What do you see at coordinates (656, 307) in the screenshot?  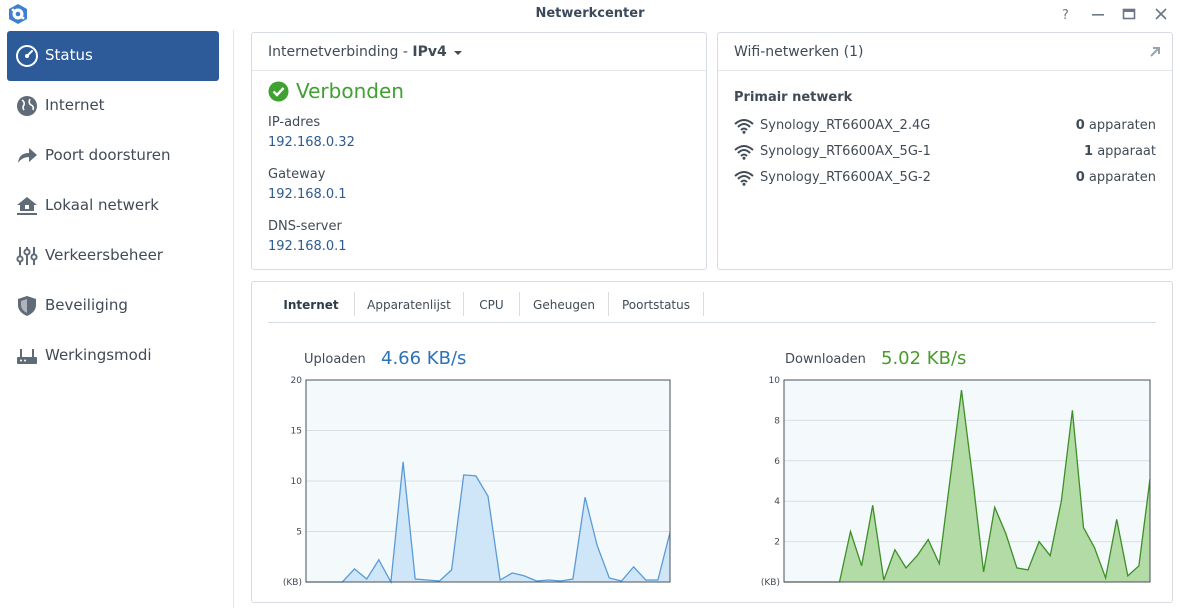 I see `tab-port-status: Poortstatus` at bounding box center [656, 307].